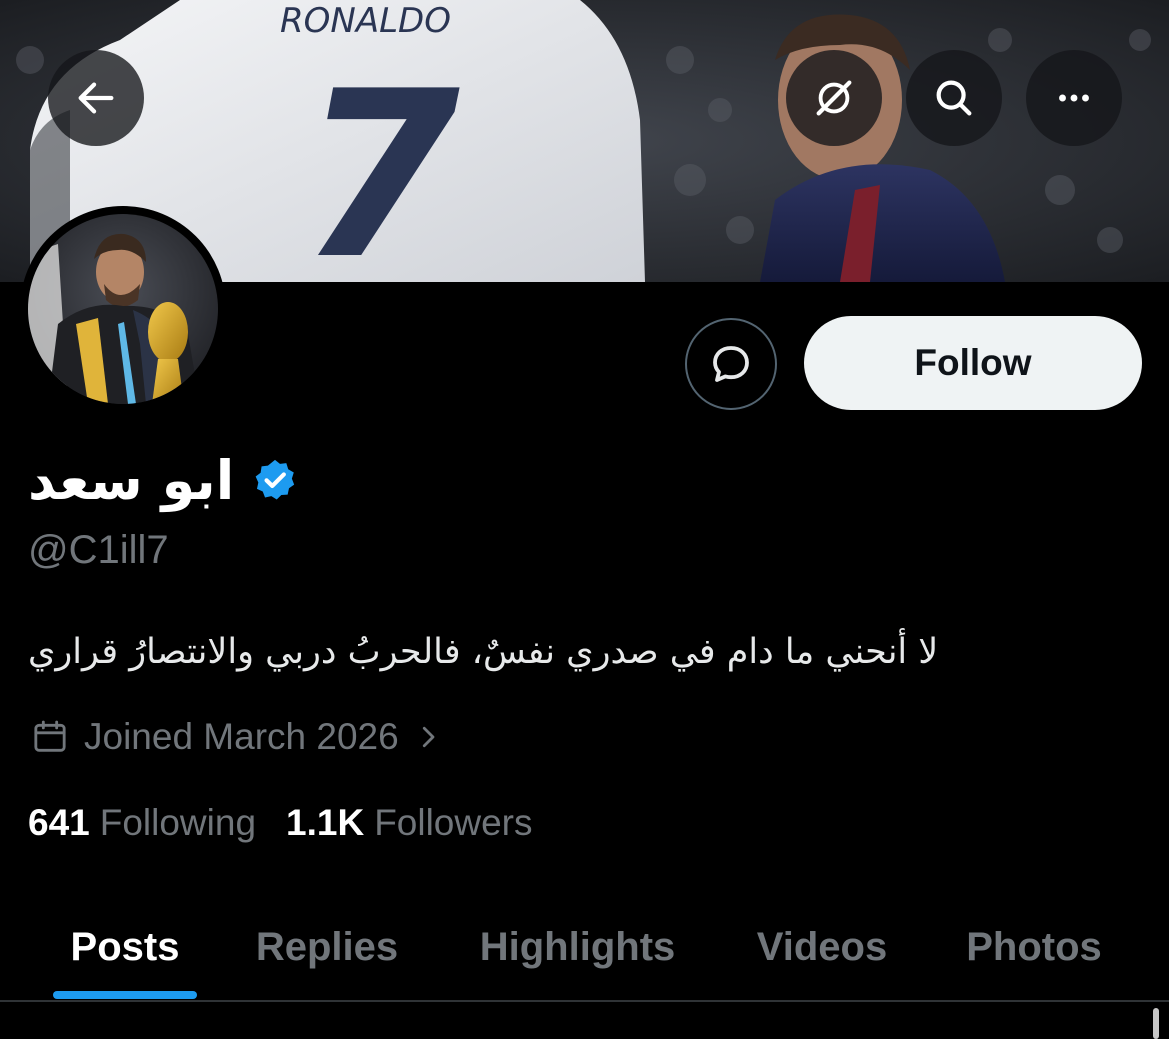 Image resolution: width=1169 pixels, height=1039 pixels. I want to click on user-handle: @C1ill7, so click(98, 550).